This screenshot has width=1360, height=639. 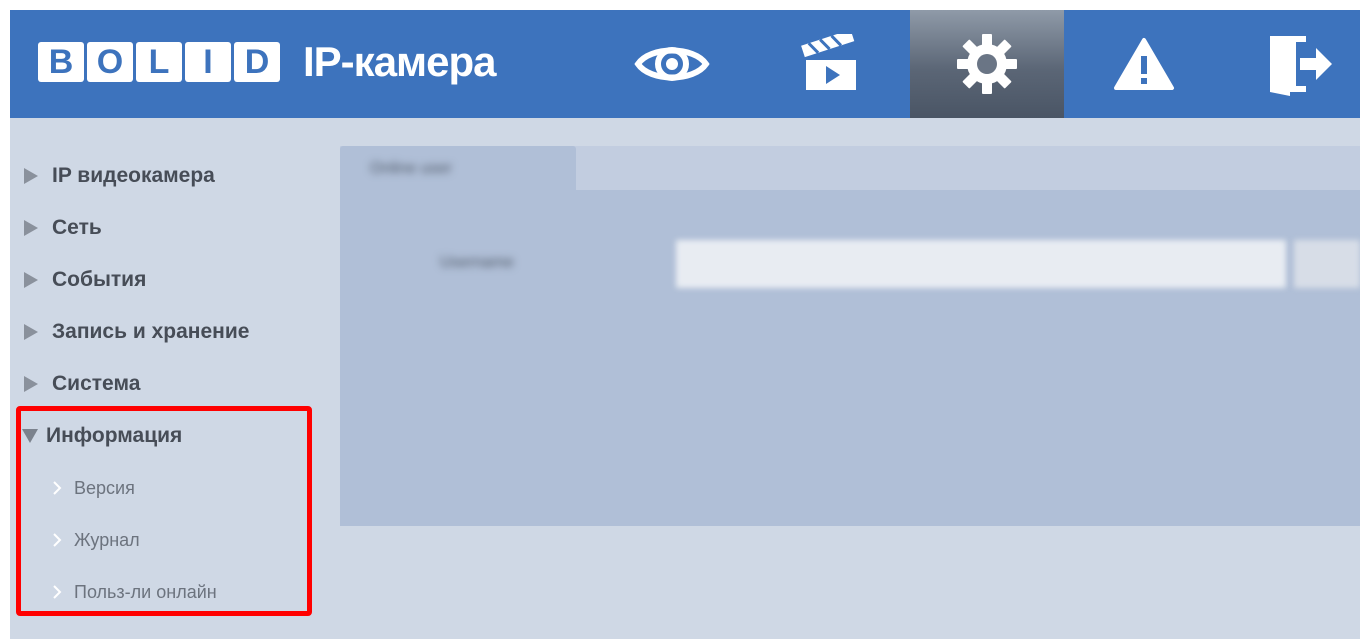 I want to click on logout-button, so click(x=1303, y=64).